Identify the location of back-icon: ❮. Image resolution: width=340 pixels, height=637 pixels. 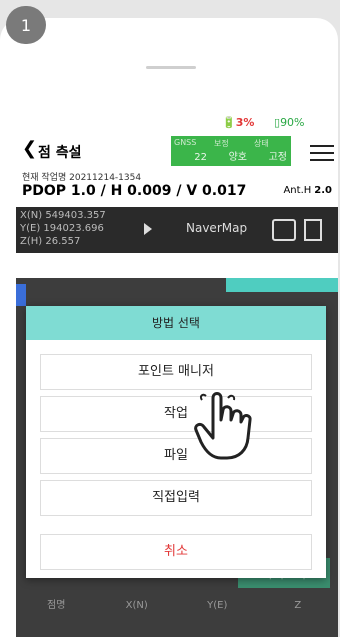
(29, 148).